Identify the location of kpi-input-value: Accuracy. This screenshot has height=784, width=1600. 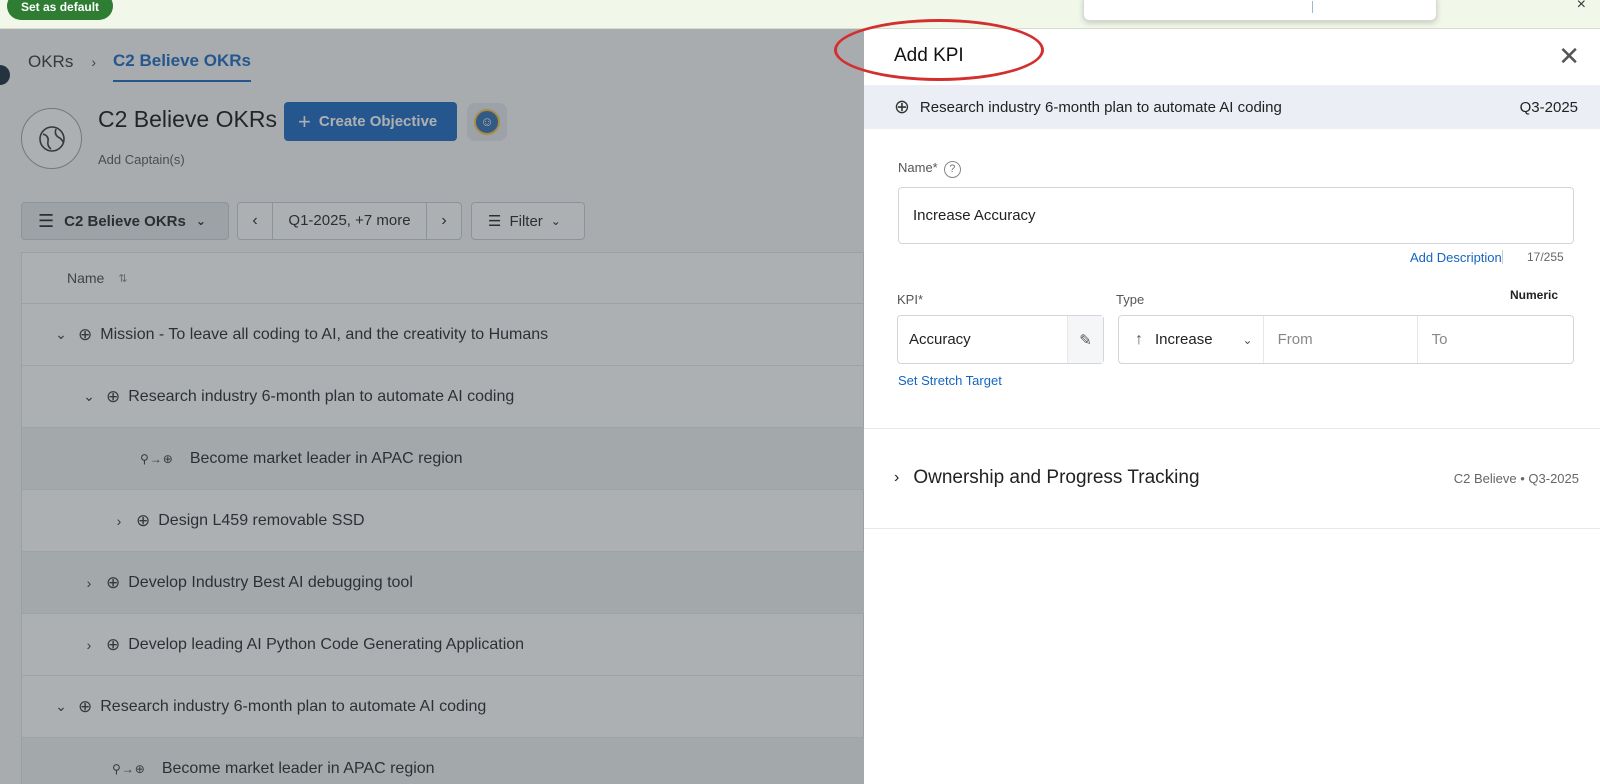
(982, 339).